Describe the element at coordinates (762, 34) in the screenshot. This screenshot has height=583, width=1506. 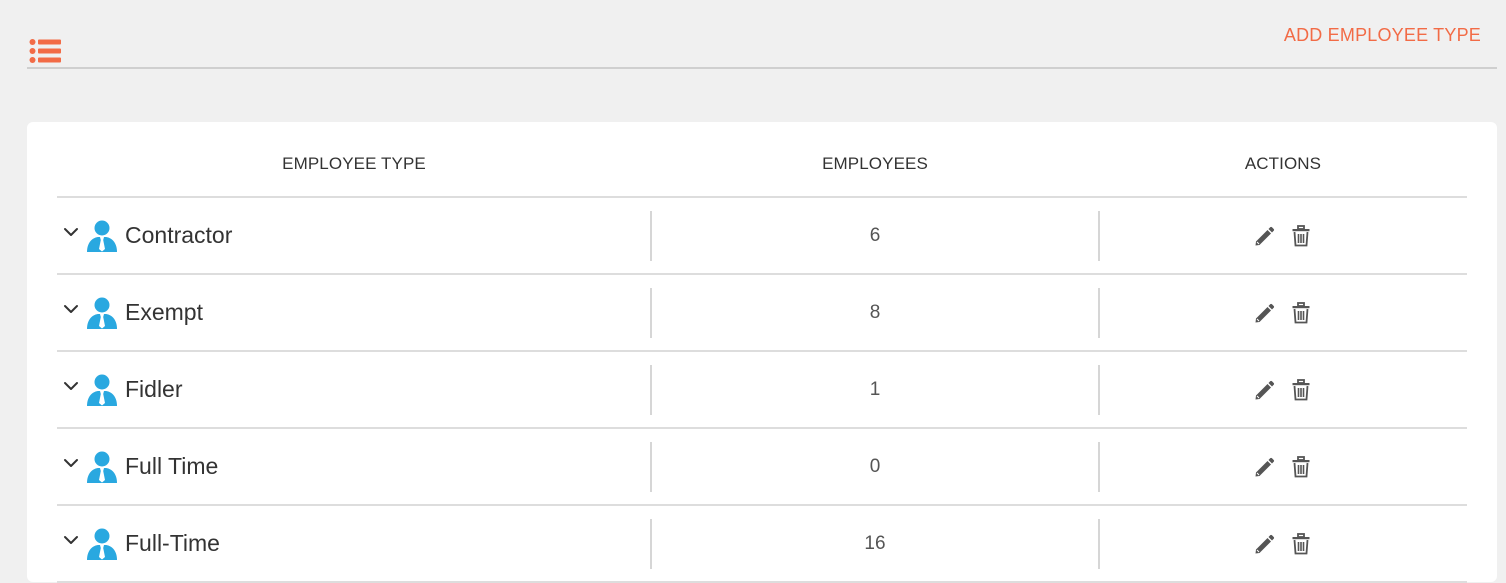
I see `top-bar: ADD EMPLOYEE TYPE` at that location.